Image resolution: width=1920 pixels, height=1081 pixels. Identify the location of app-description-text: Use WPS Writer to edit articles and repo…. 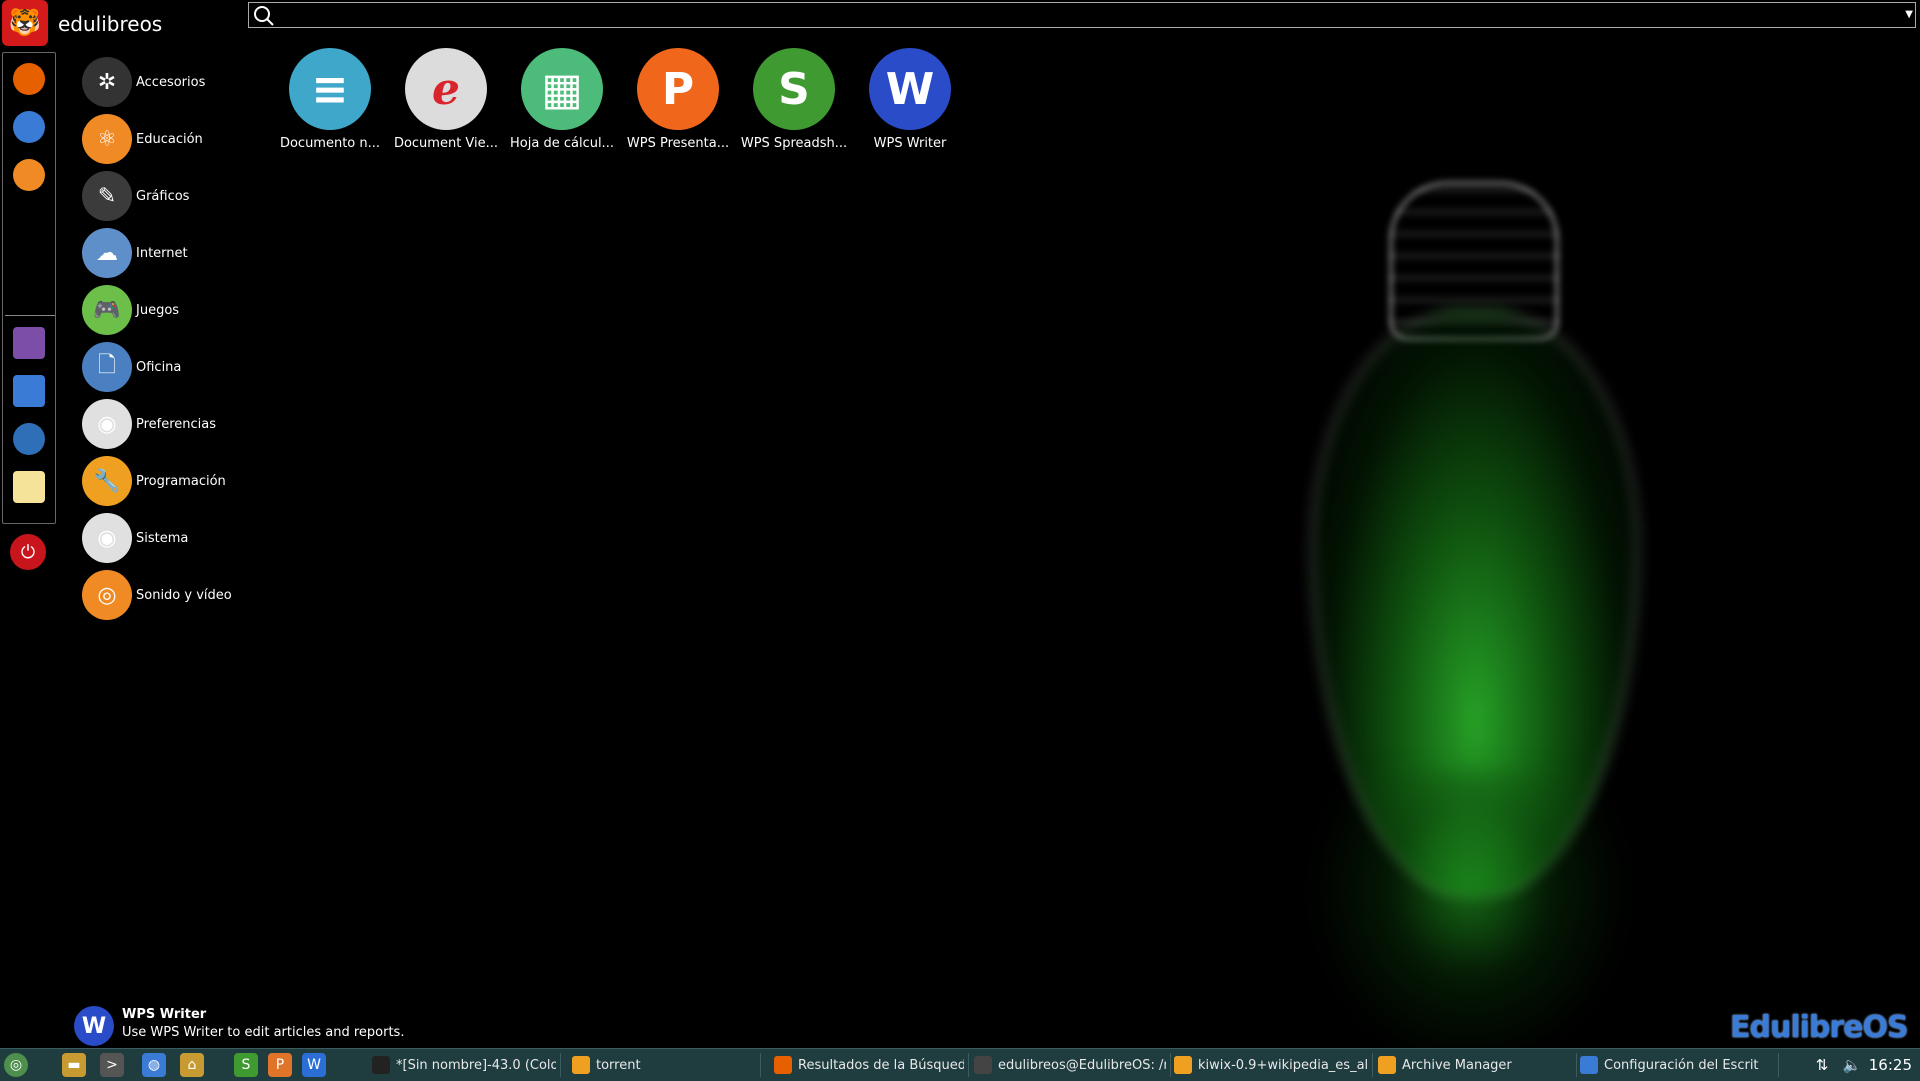
(263, 1032).